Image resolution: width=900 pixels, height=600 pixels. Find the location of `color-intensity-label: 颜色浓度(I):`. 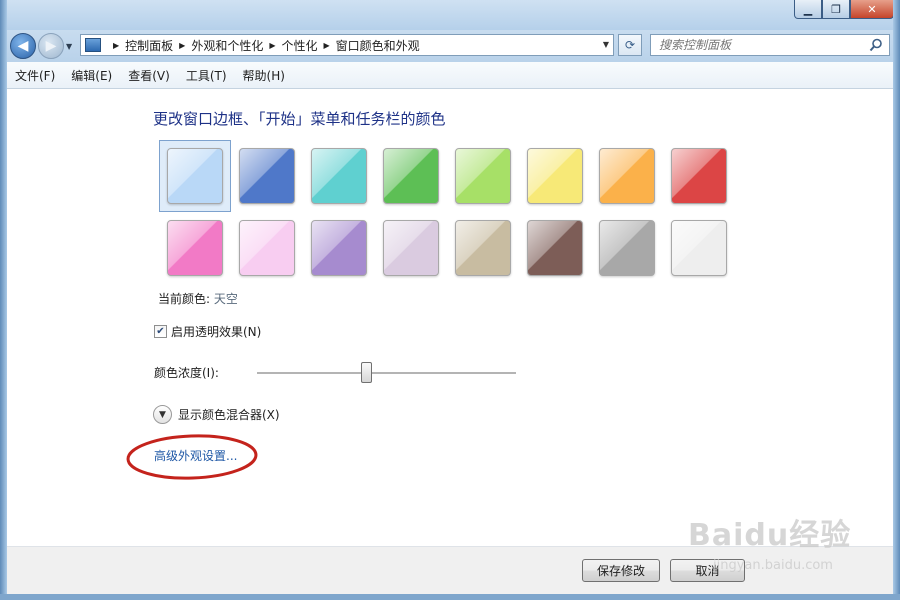

color-intensity-label: 颜色浓度(I): is located at coordinates (186, 373).